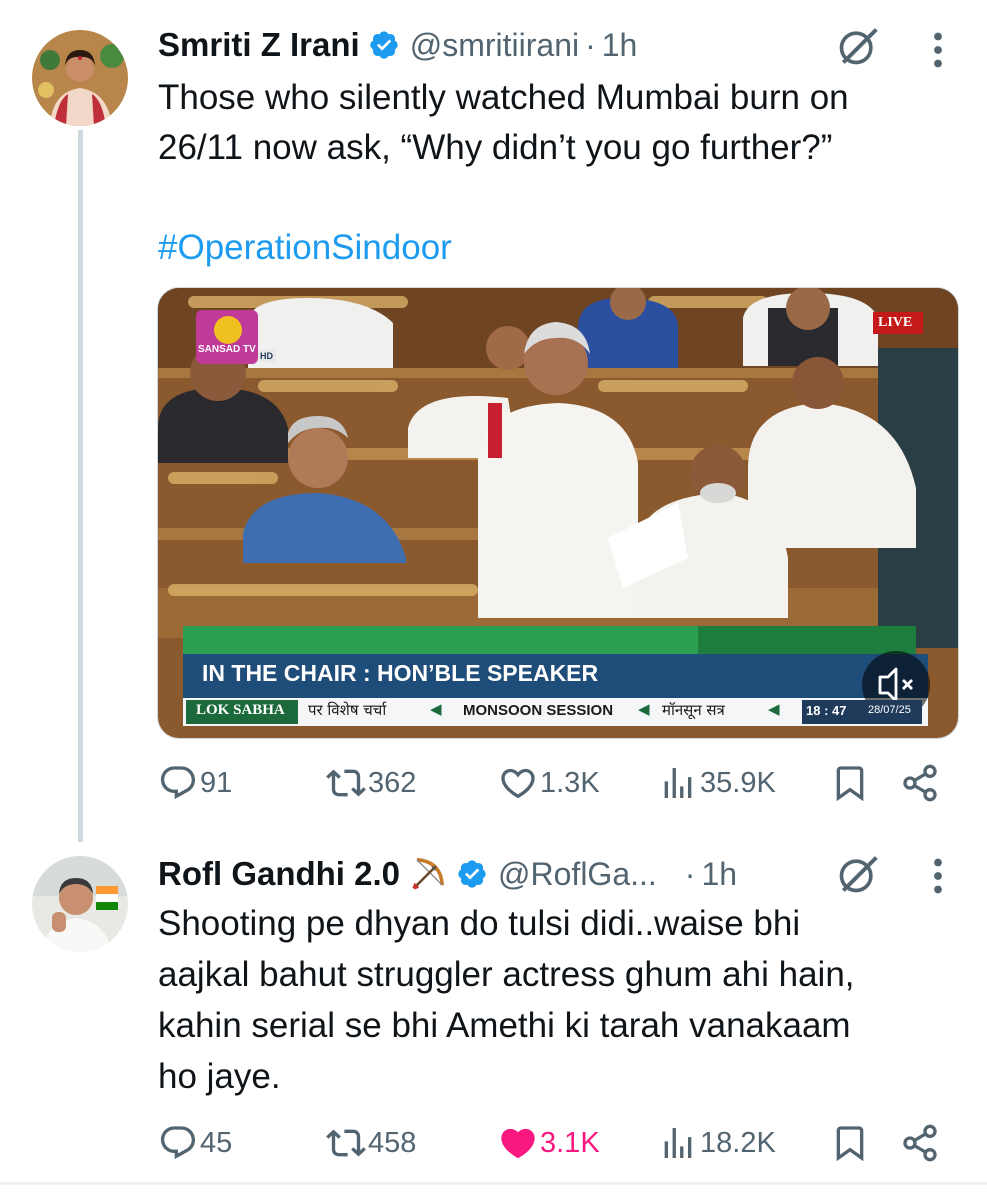 The width and height of the screenshot is (987, 1200). What do you see at coordinates (80, 904) in the screenshot?
I see `avatar-rofl-gandhi` at bounding box center [80, 904].